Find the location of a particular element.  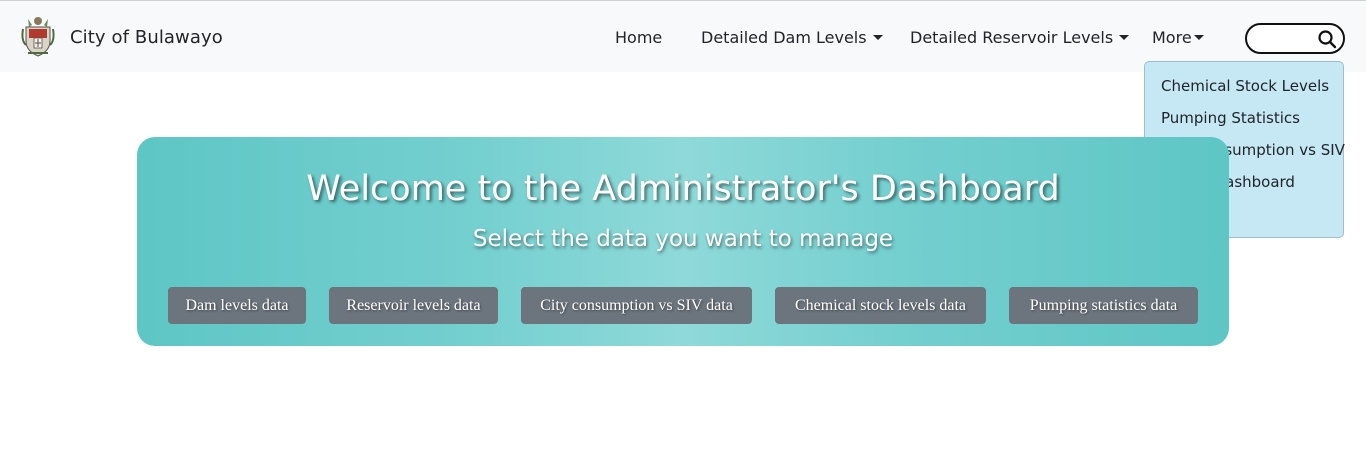

search-input is located at coordinates (1285, 38).